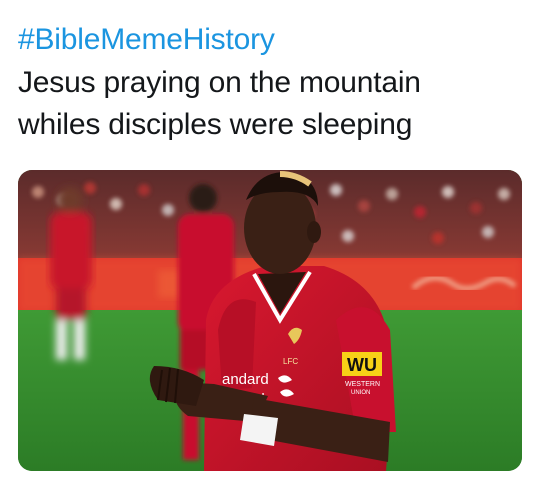 This screenshot has height=483, width=540. What do you see at coordinates (280, 228) in the screenshot?
I see `player-head` at bounding box center [280, 228].